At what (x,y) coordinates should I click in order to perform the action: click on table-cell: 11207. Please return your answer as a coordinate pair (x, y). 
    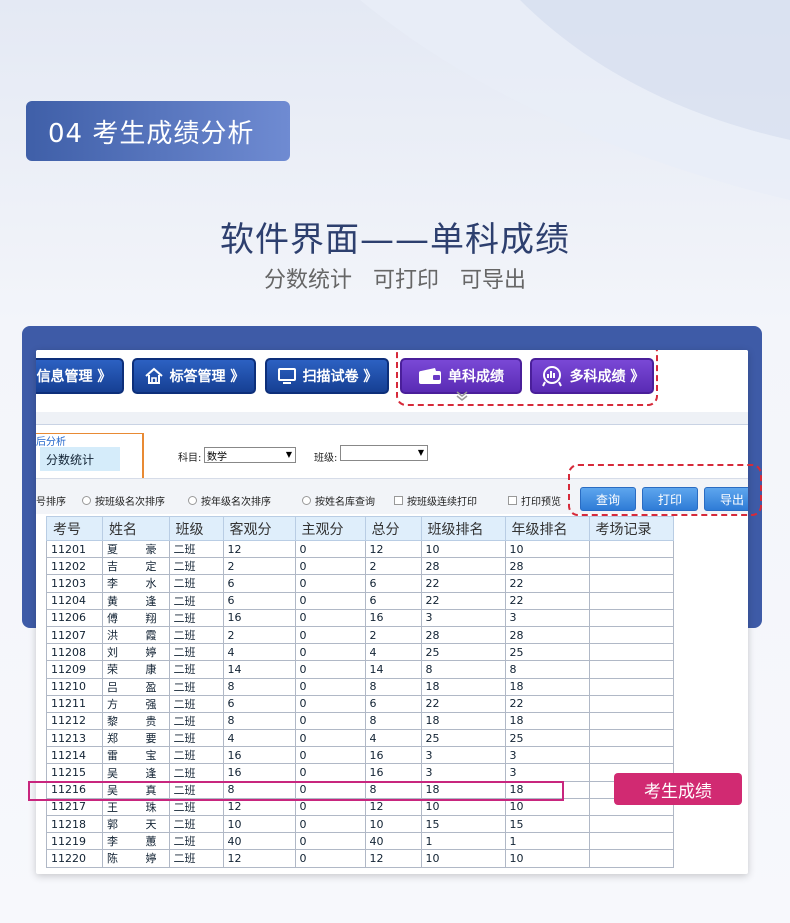
    Looking at the image, I should click on (74, 635).